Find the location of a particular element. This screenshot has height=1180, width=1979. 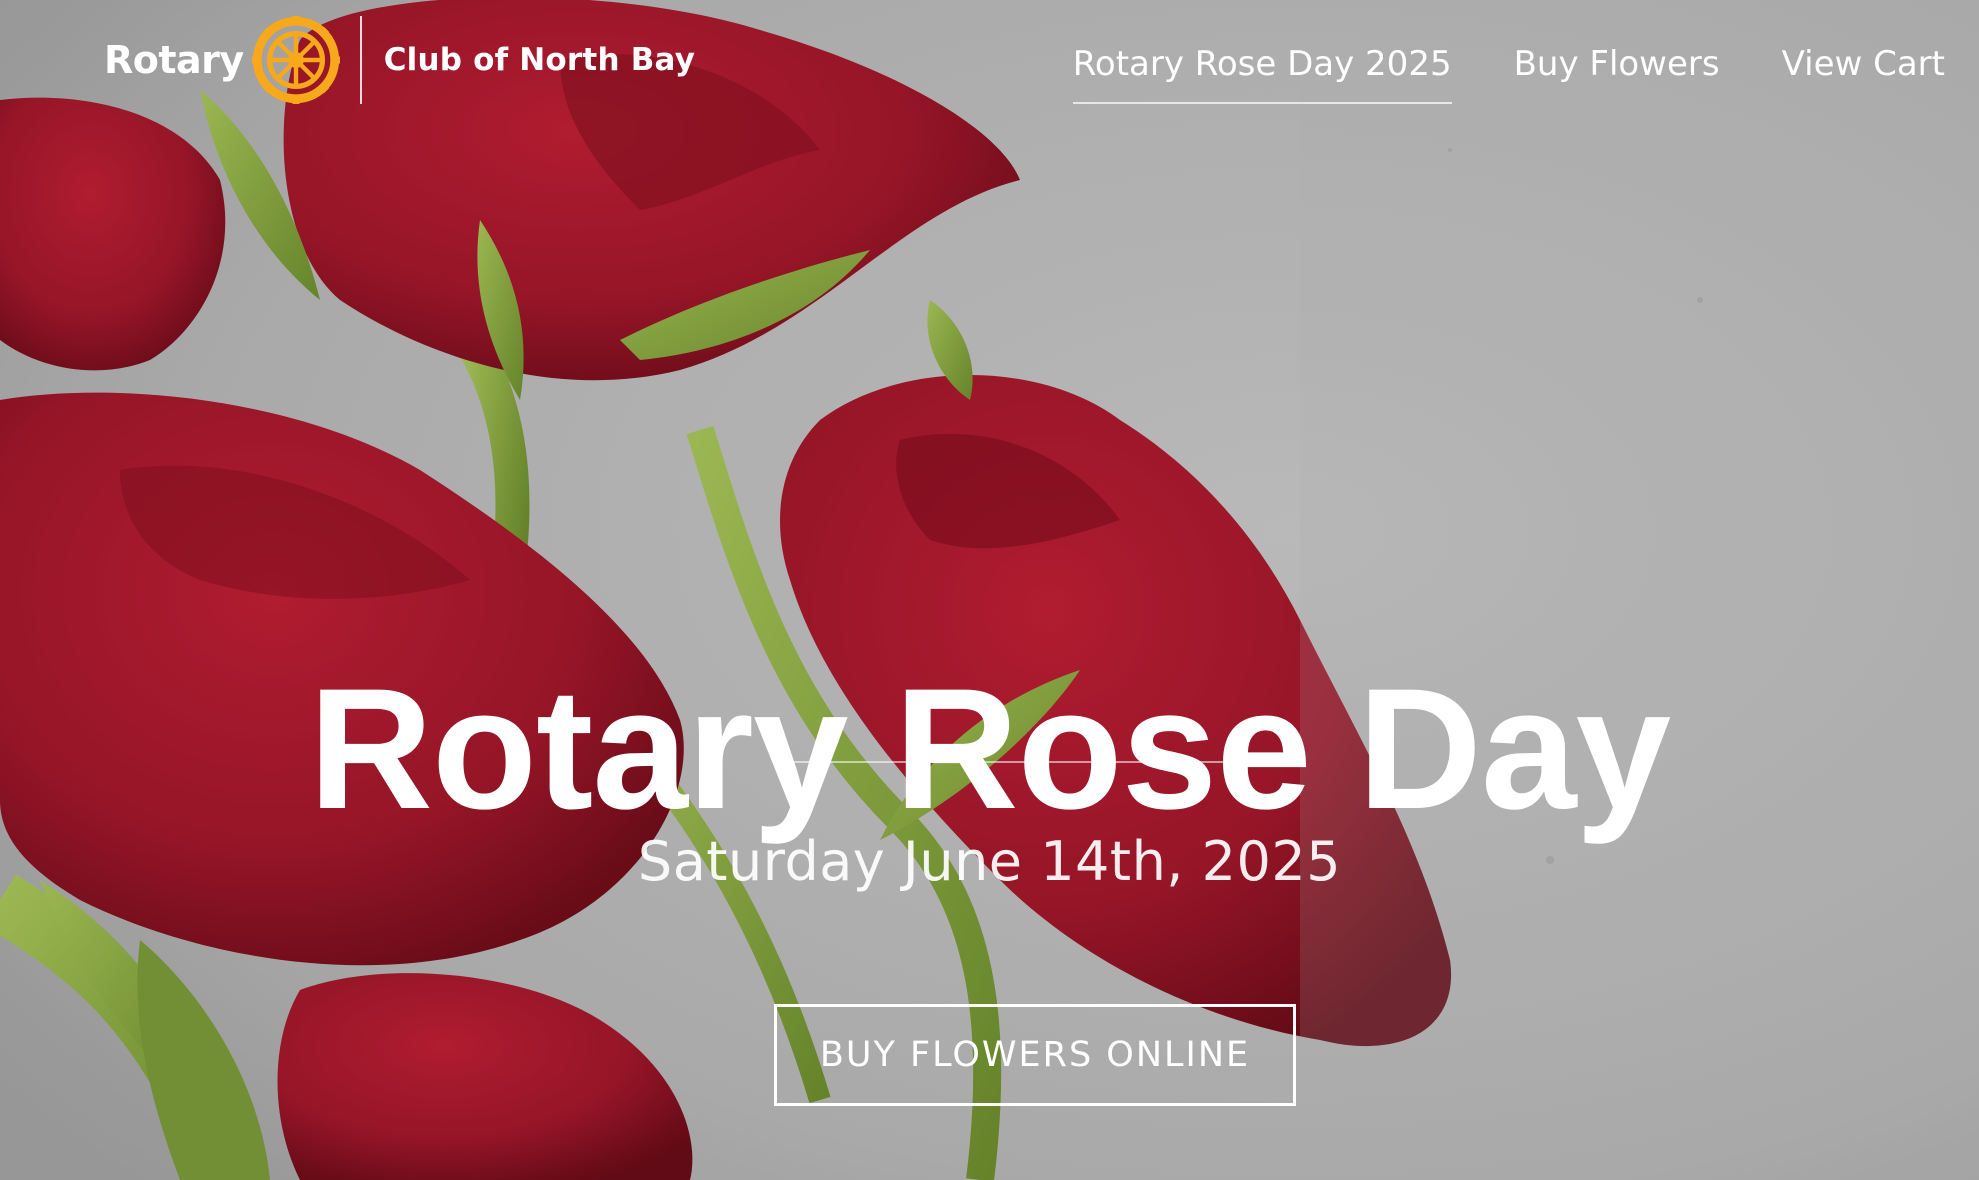

nav-view-cart: View Cart is located at coordinates (1863, 74).